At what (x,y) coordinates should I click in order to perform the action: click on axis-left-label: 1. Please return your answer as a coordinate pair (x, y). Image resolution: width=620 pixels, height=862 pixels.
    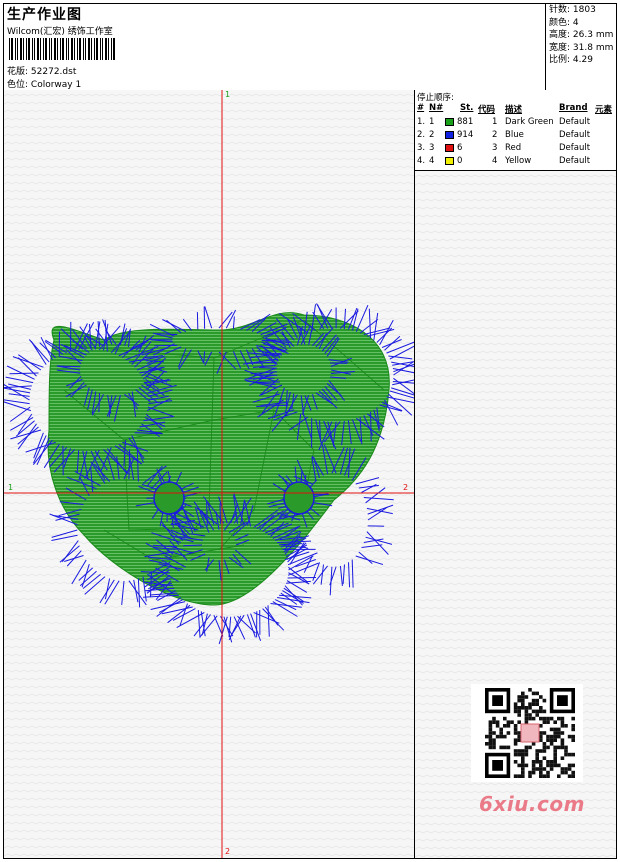
    Looking at the image, I should click on (10, 487).